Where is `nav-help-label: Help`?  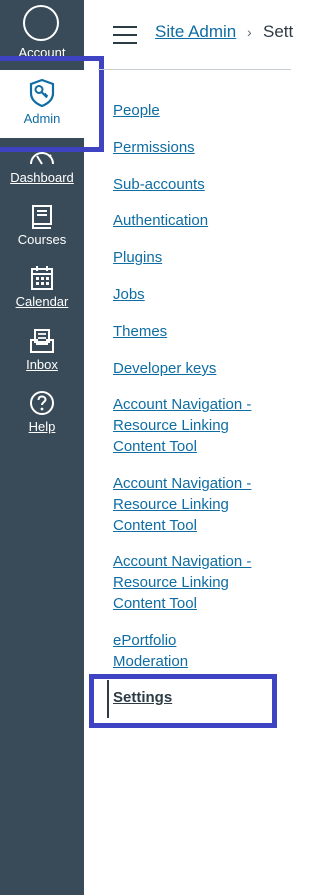
nav-help-label: Help is located at coordinates (42, 426).